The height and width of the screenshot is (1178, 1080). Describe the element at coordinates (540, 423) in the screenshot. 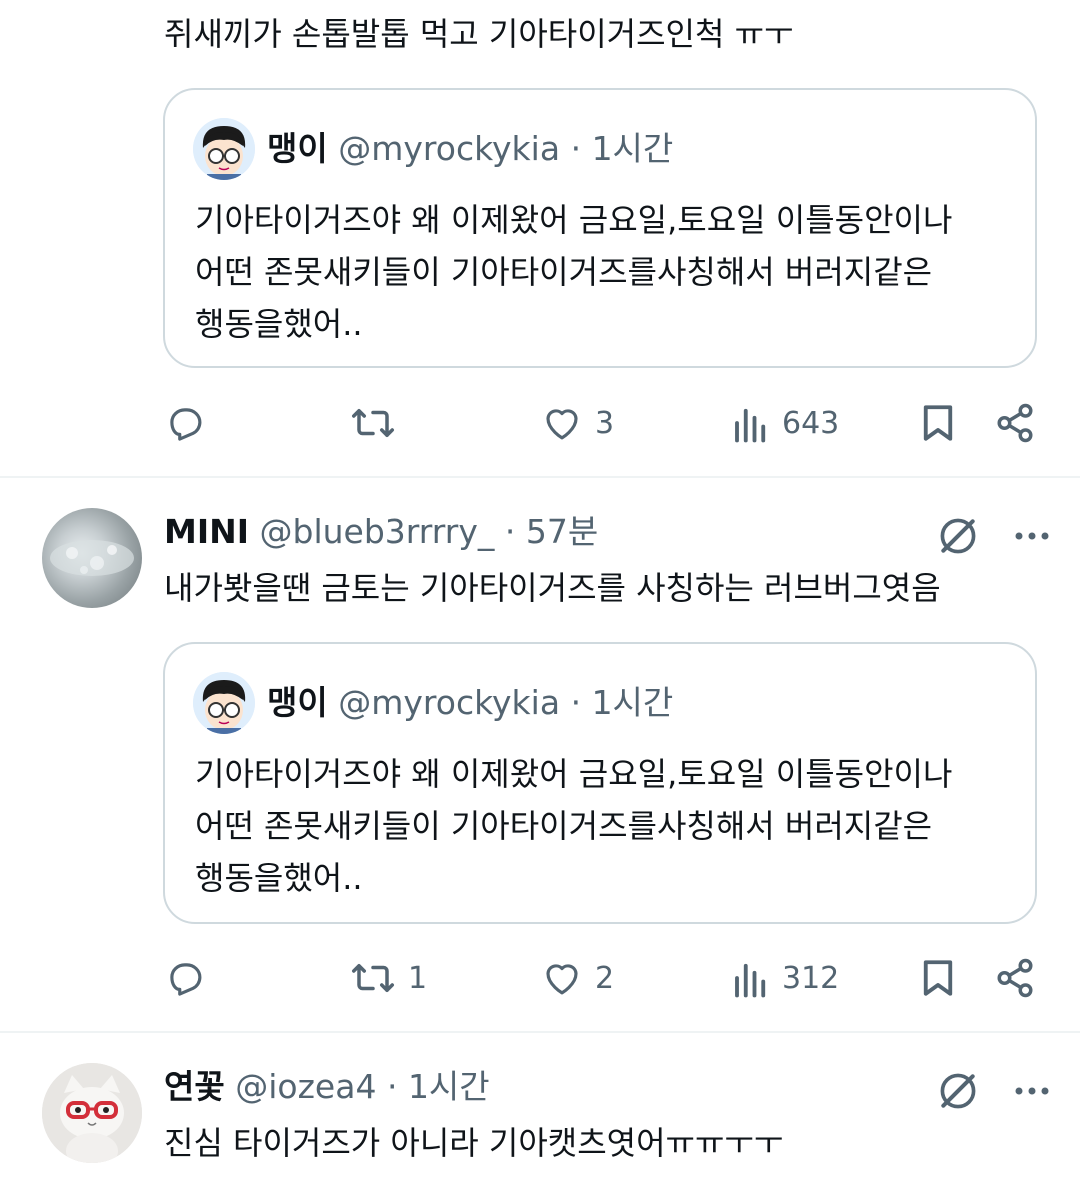

I see `action-bar: 3 643` at that location.